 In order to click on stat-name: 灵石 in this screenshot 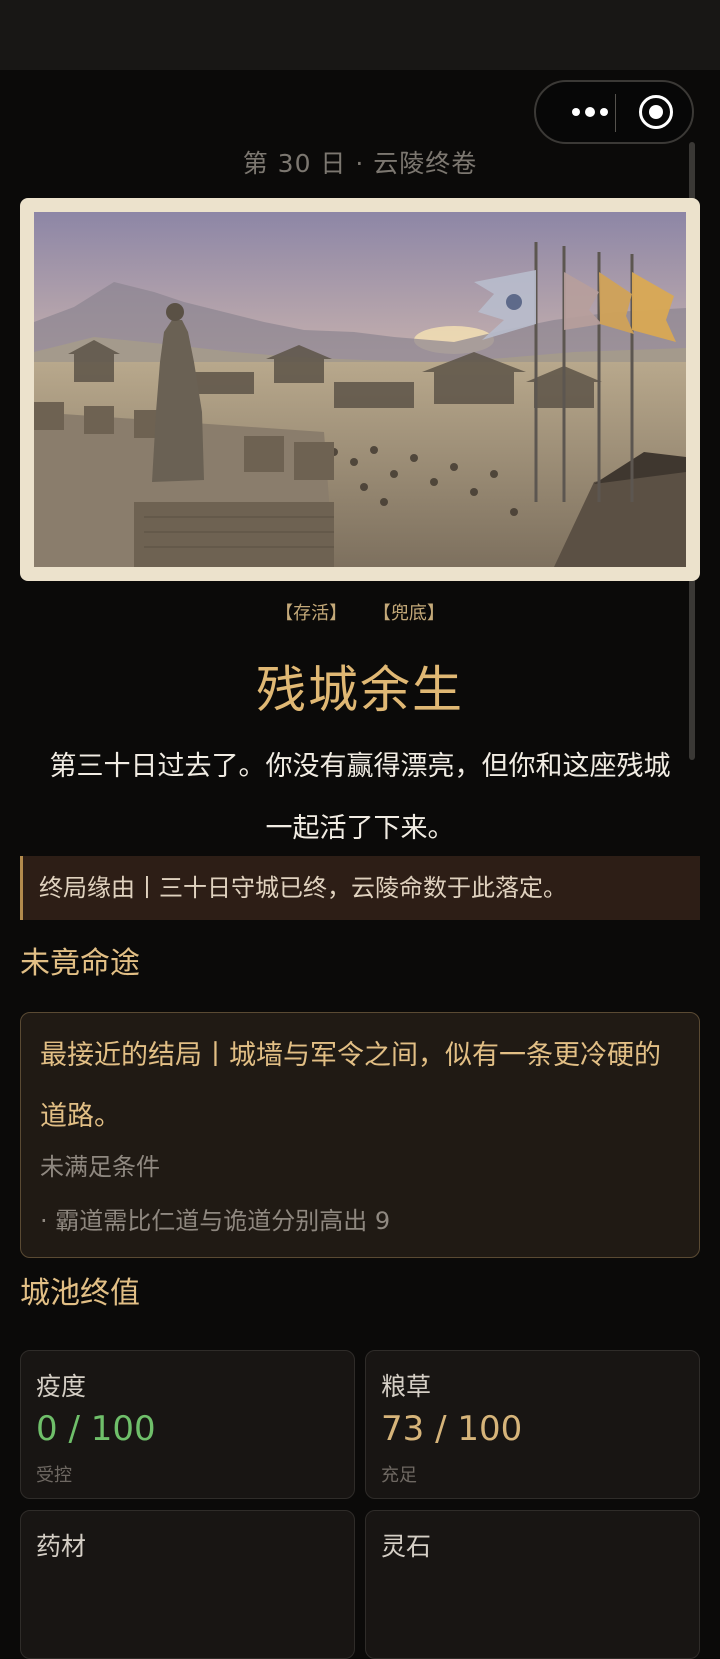, I will do `click(406, 1546)`.